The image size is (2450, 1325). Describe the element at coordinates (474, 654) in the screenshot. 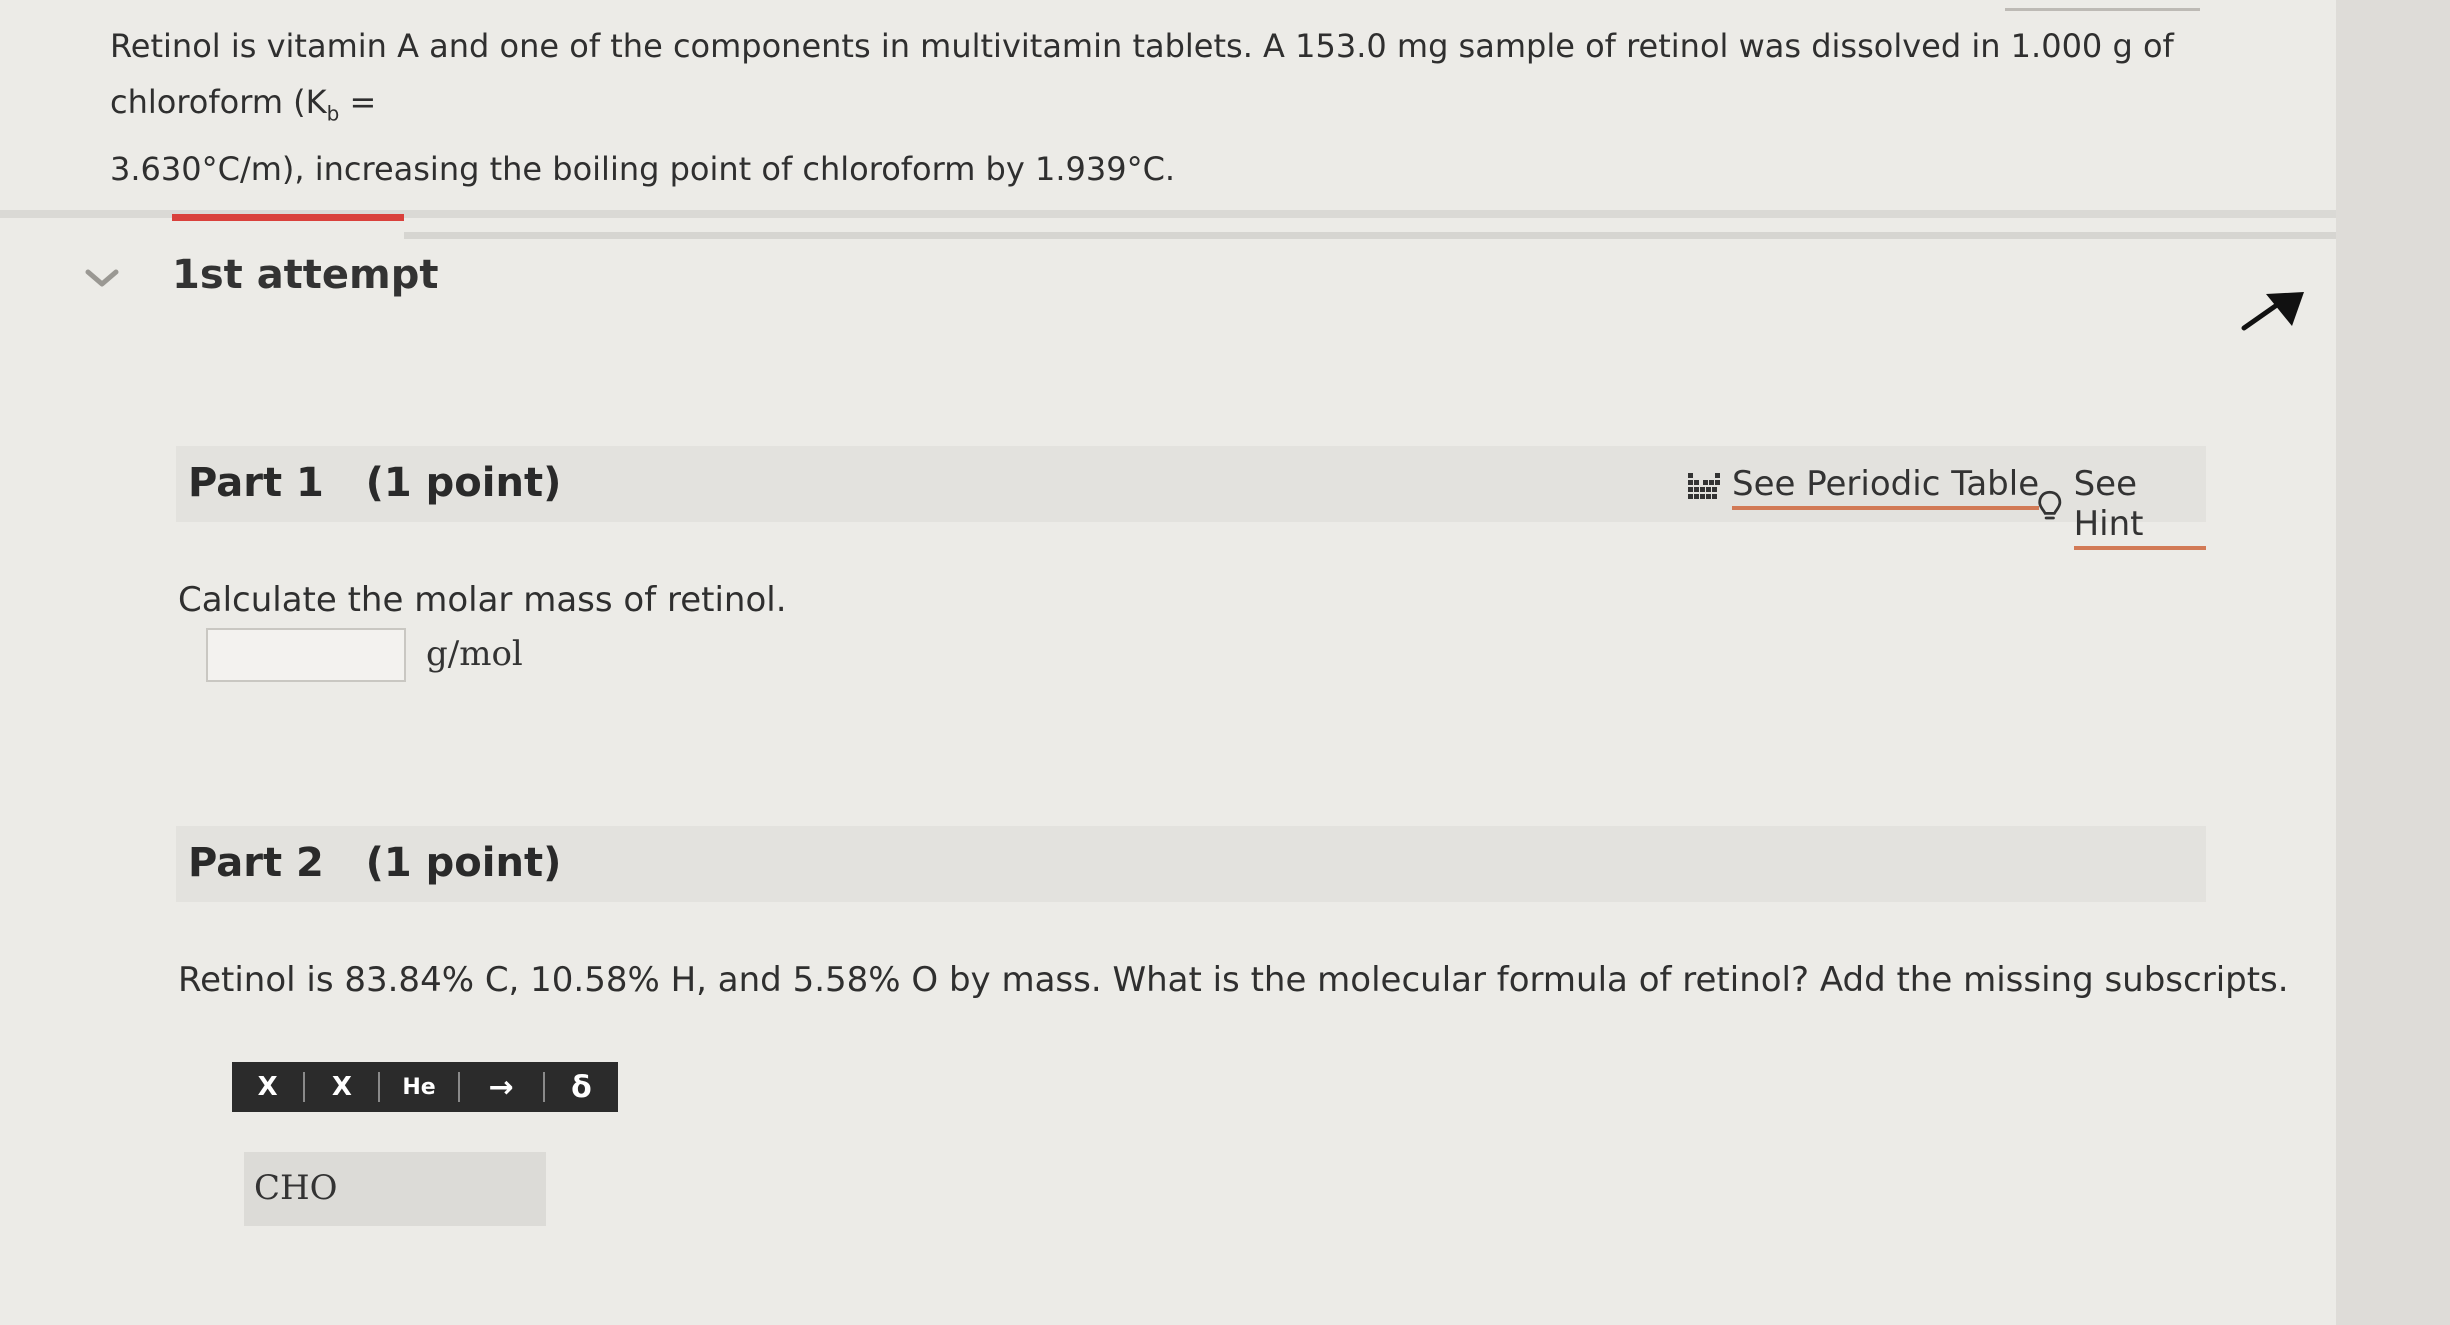

I see `molar-mass-unit: g/mol` at that location.